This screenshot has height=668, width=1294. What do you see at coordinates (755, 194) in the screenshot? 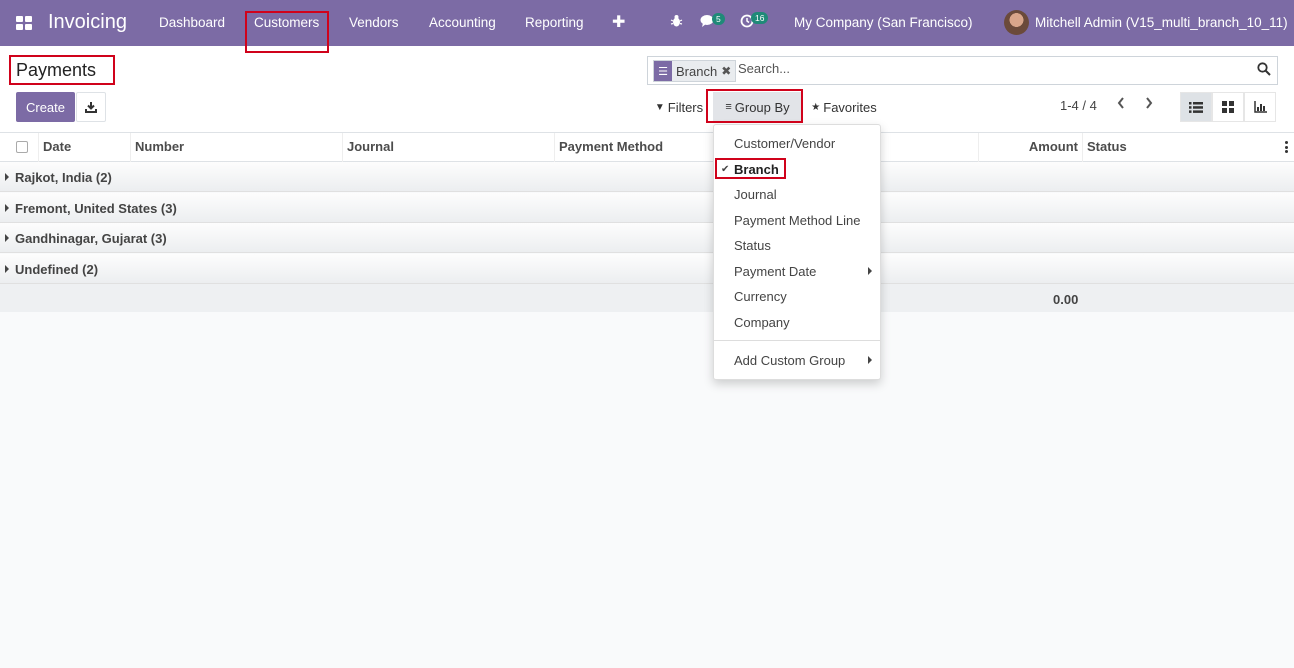
I see `groupby-option-journal: Journal` at bounding box center [755, 194].